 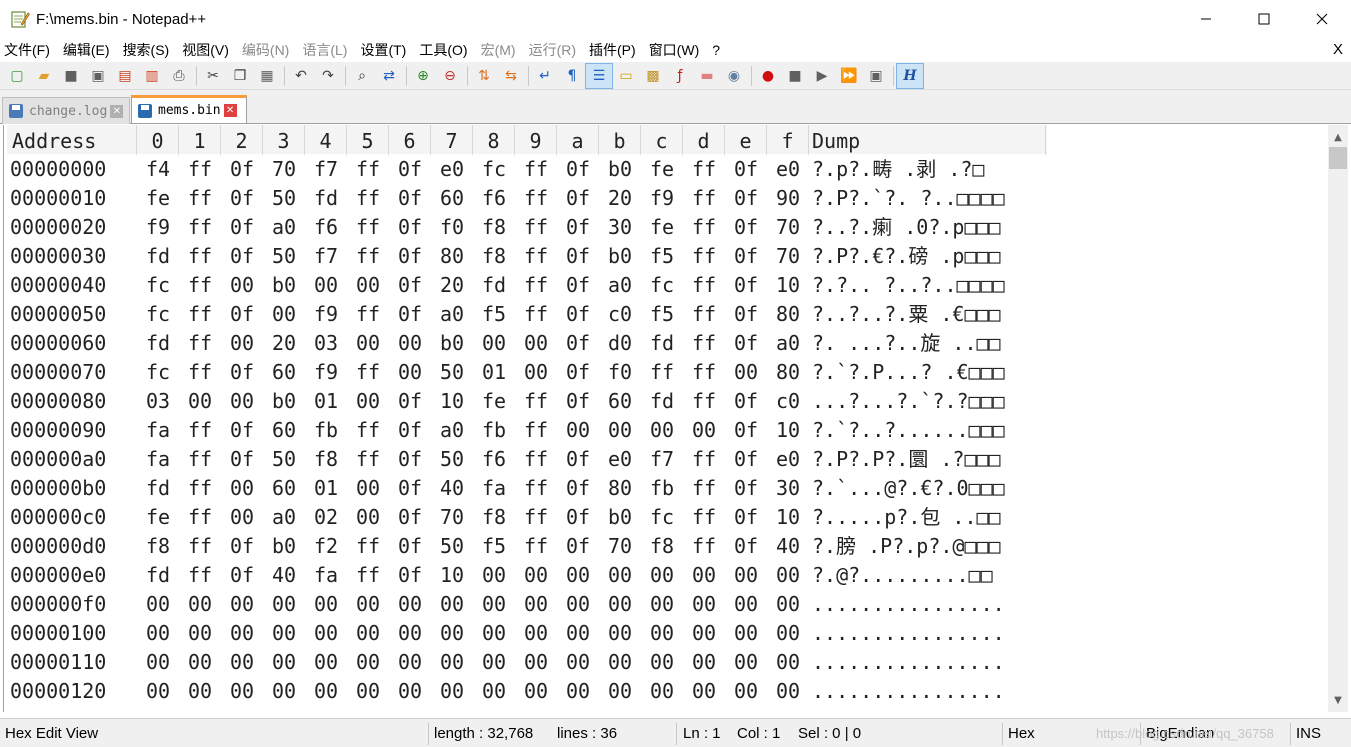 I want to click on byte-cell: 50, so click(x=284, y=459).